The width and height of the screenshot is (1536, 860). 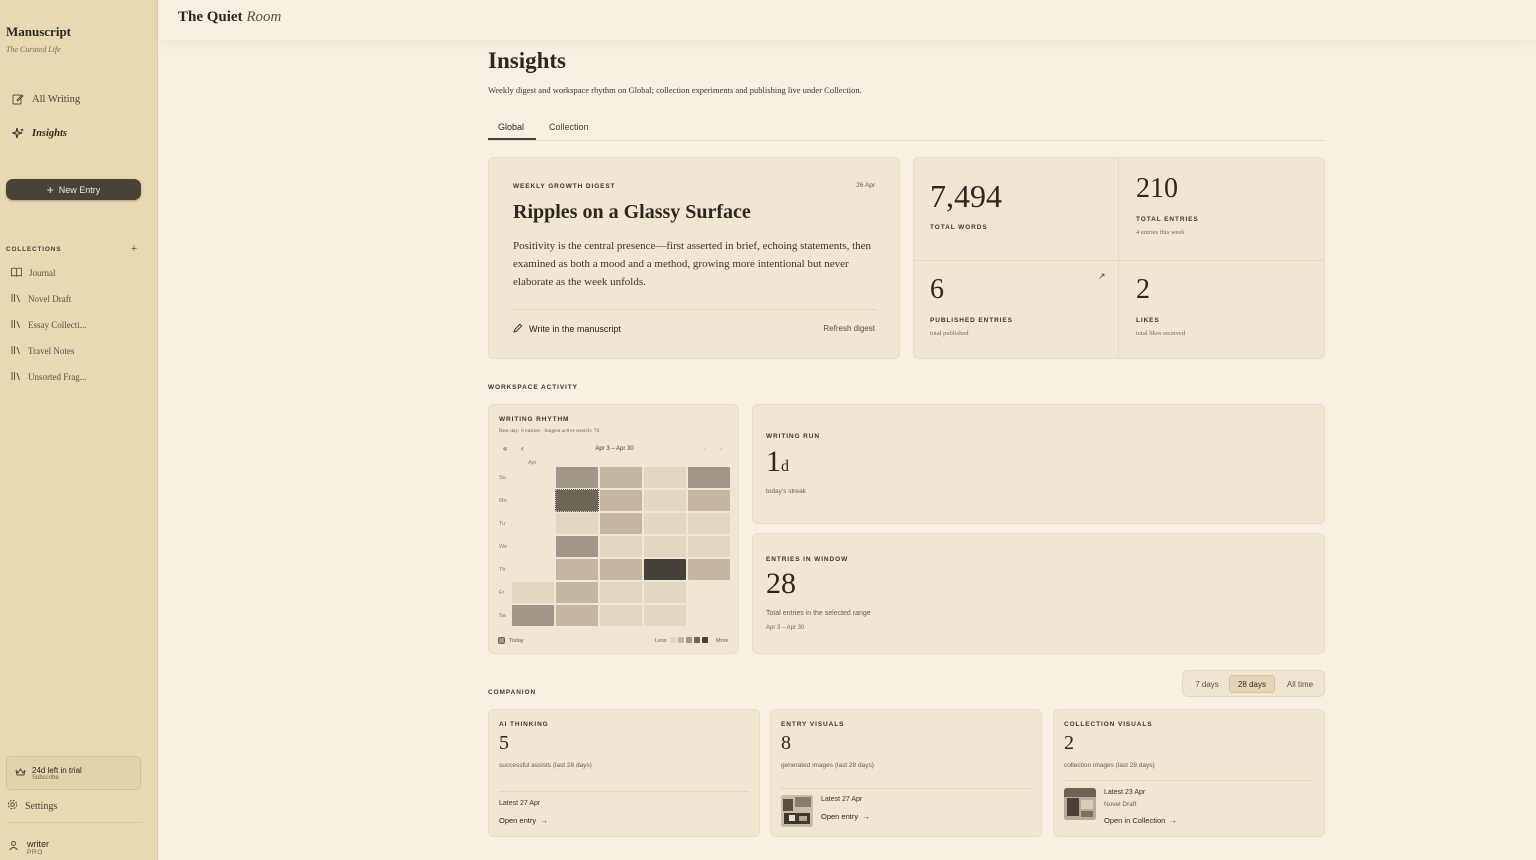 I want to click on write-link-label: Write in the manuscript, so click(x=575, y=329).